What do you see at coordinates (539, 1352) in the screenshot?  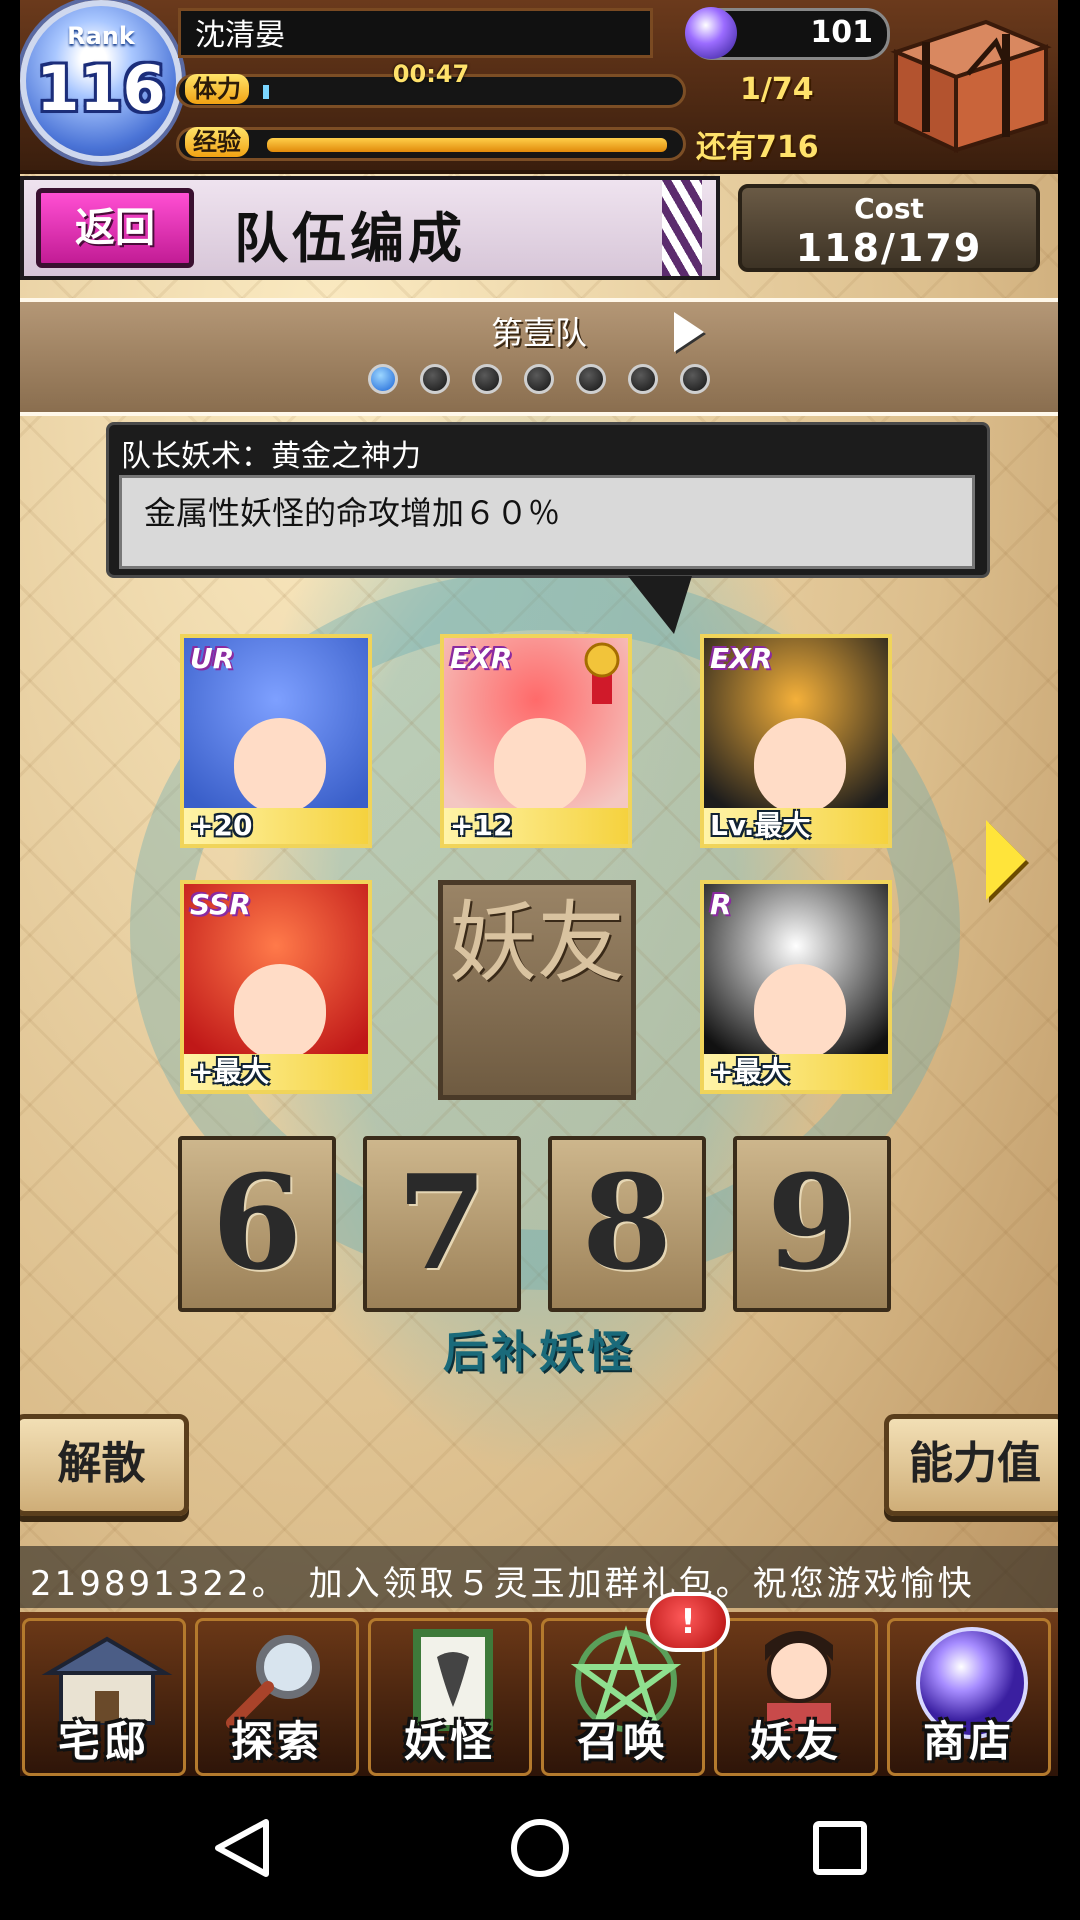 I see `reserve-label: 后补妖怪` at bounding box center [539, 1352].